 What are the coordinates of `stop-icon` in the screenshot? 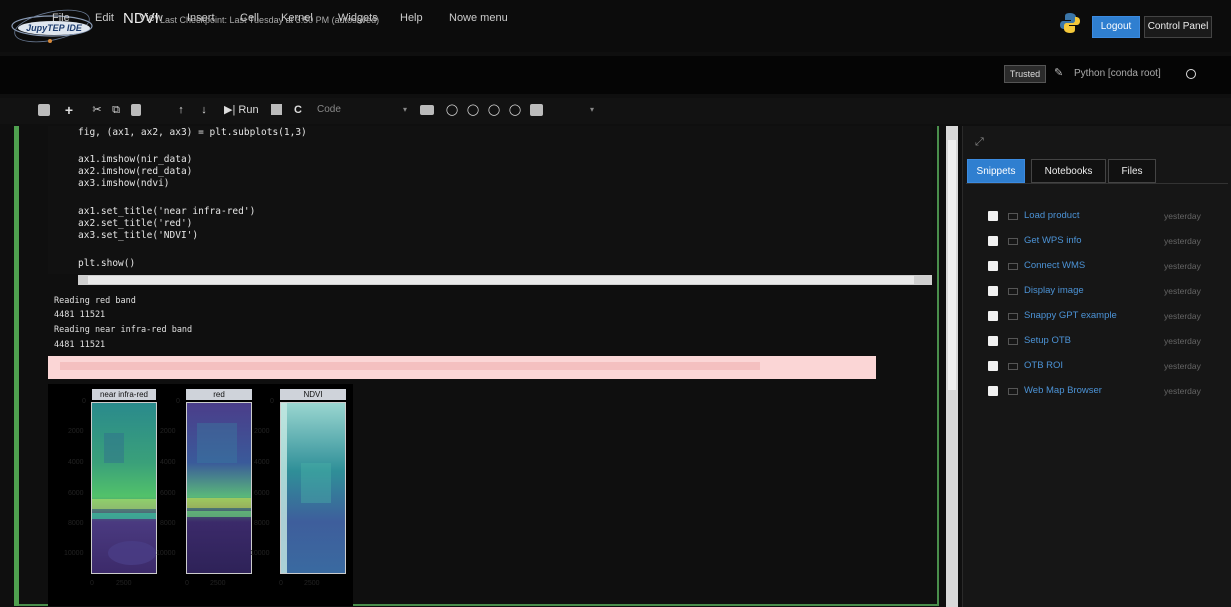 It's located at (276, 109).